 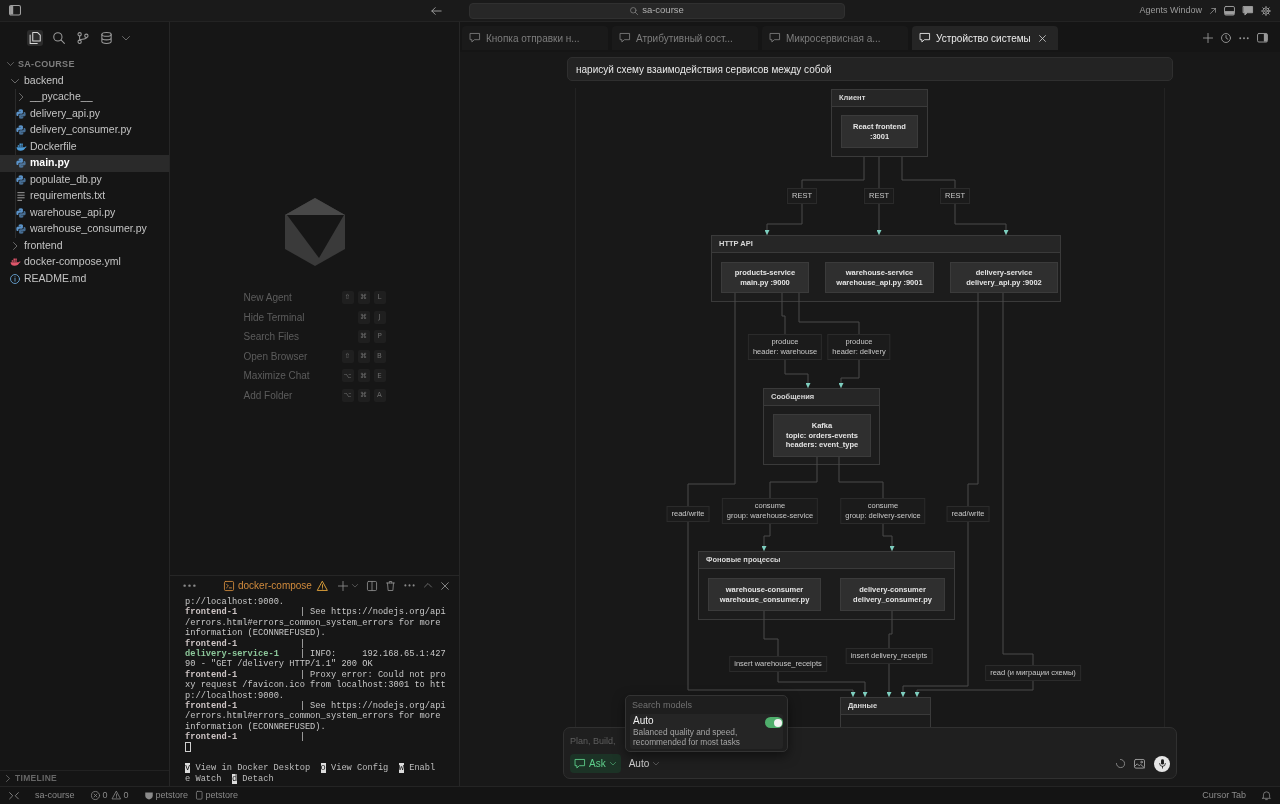 What do you see at coordinates (687, 737) in the screenshot?
I see `model-description: Balanced quality and speed, recommended for most tasks` at bounding box center [687, 737].